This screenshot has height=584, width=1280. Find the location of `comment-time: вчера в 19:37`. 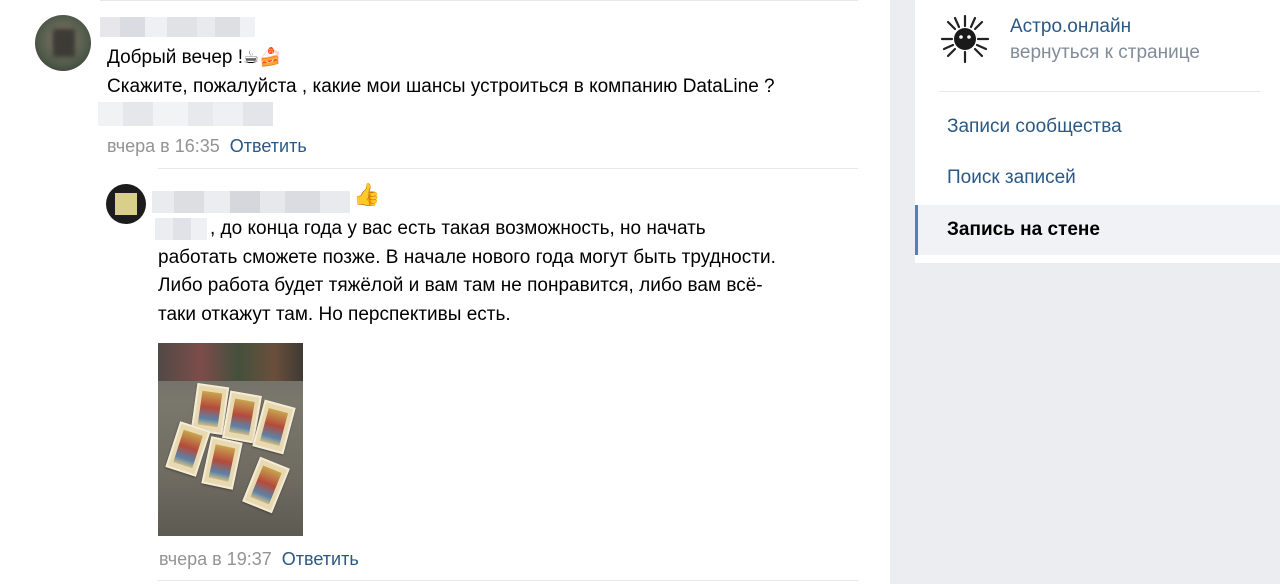

comment-time: вчера в 19:37 is located at coordinates (215, 559).